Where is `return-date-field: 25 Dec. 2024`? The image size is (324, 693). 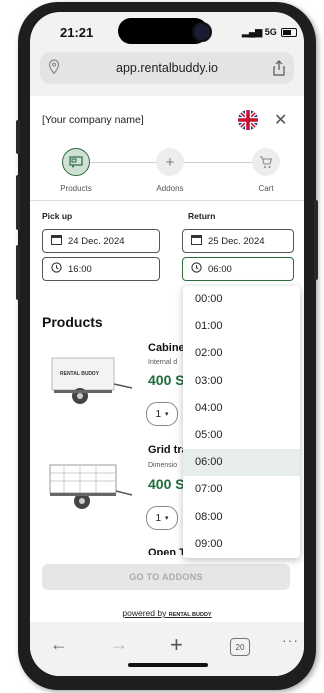
return-date-field: 25 Dec. 2024 is located at coordinates (238, 241).